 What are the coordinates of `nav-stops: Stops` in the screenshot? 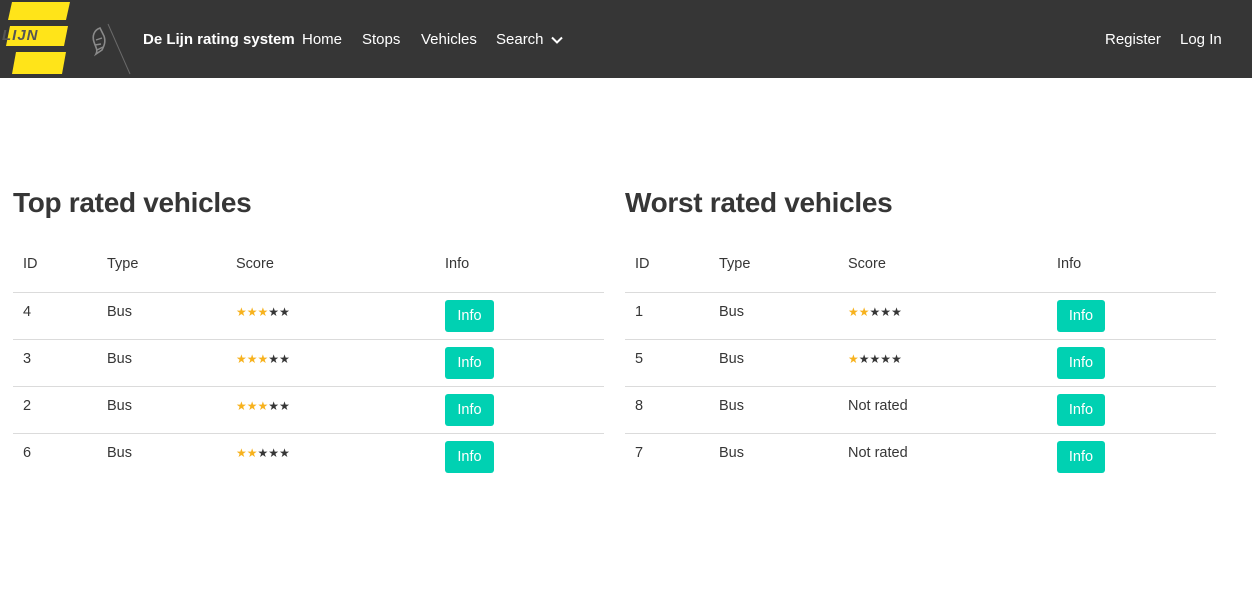 It's located at (381, 40).